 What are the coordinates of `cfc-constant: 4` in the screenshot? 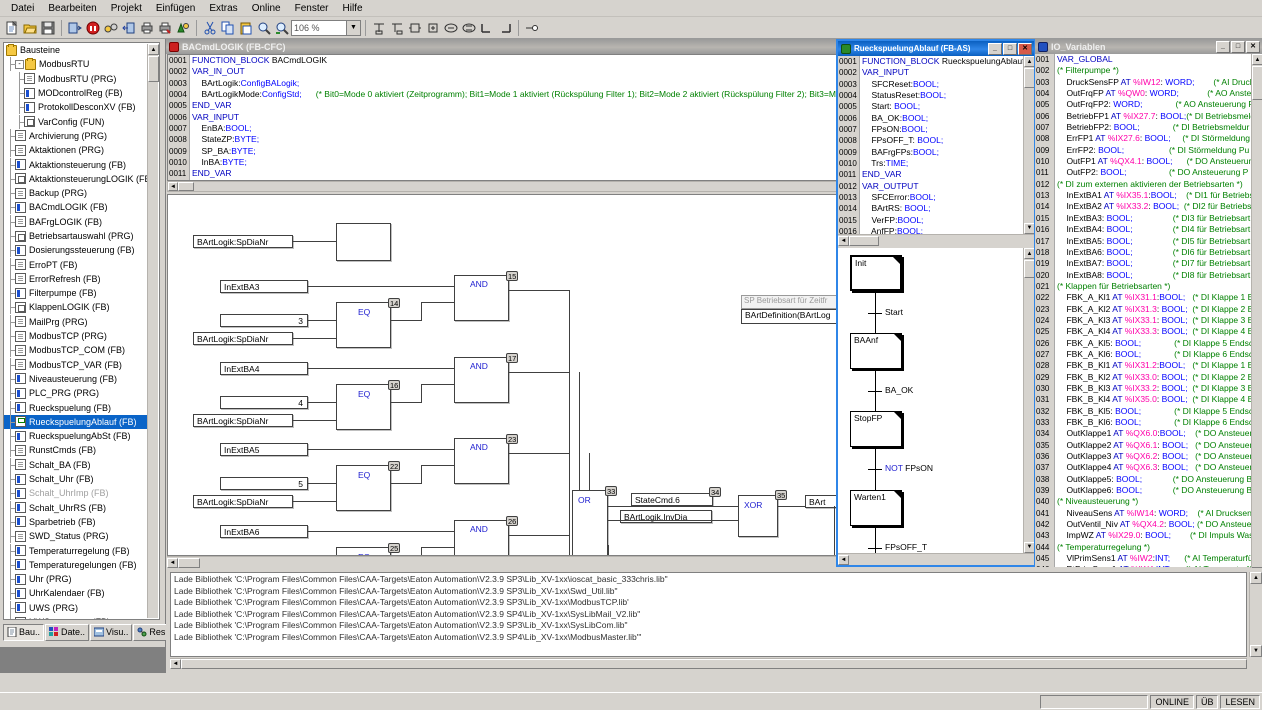 It's located at (264, 402).